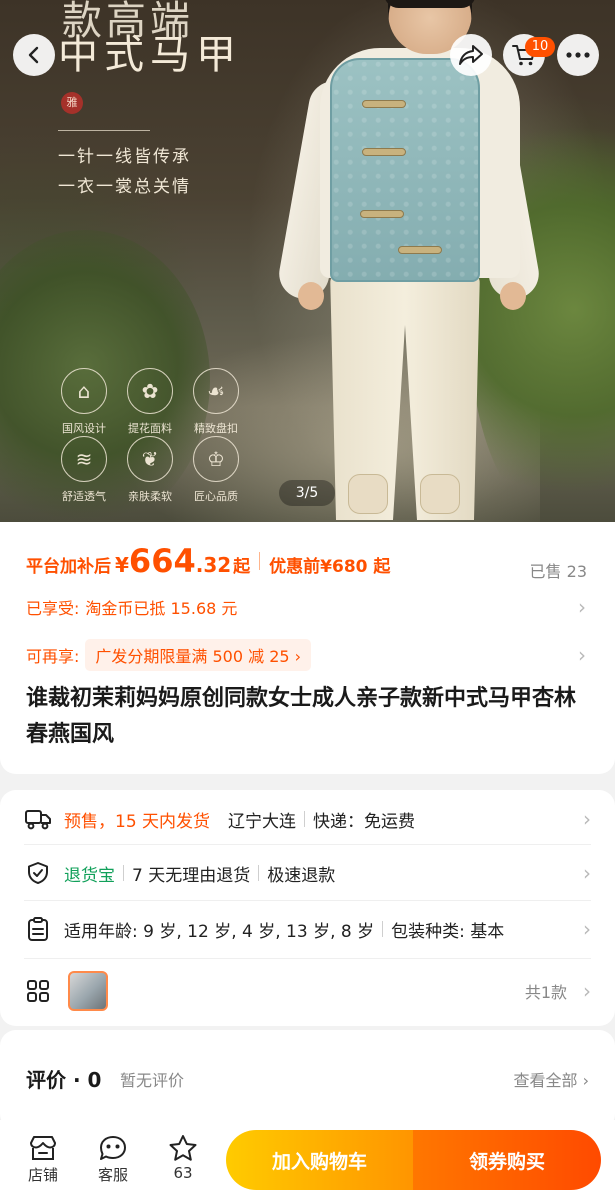  Describe the element at coordinates (440, 494) in the screenshot. I see `model-shoe-right` at that location.